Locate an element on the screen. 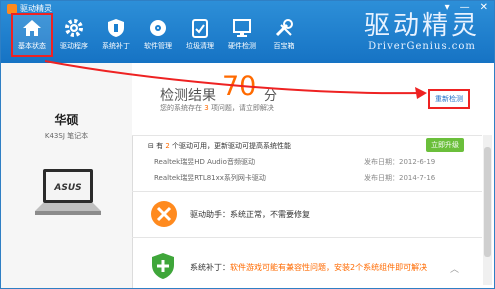  driver-helper-section: 驱动助手：系统正常，不需要修复 is located at coordinates (307, 214).